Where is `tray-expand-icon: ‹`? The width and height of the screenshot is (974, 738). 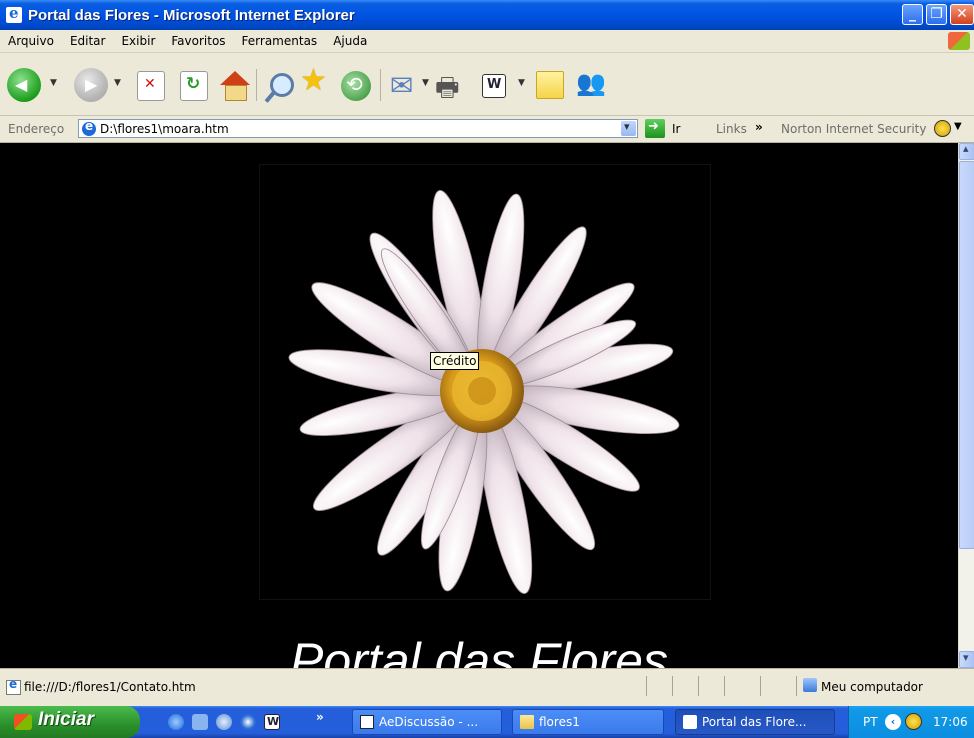 tray-expand-icon: ‹ is located at coordinates (893, 722).